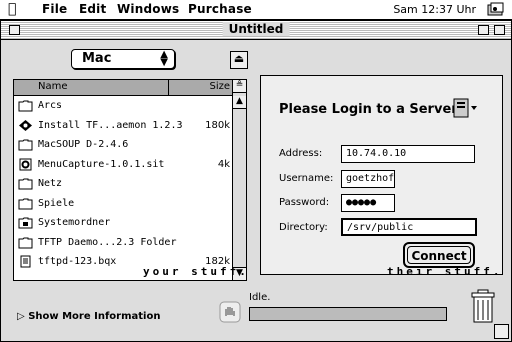 This screenshot has height=342, width=512. I want to click on show-more-toggle: ▷ Show More Information, so click(88, 316).